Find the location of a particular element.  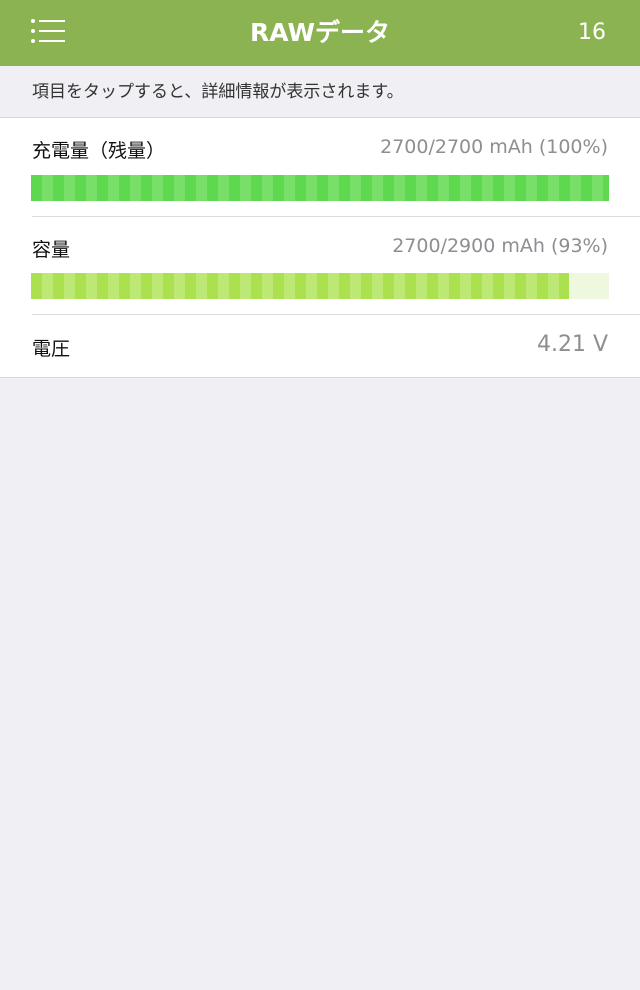

charge-progress-fill is located at coordinates (320, 188).